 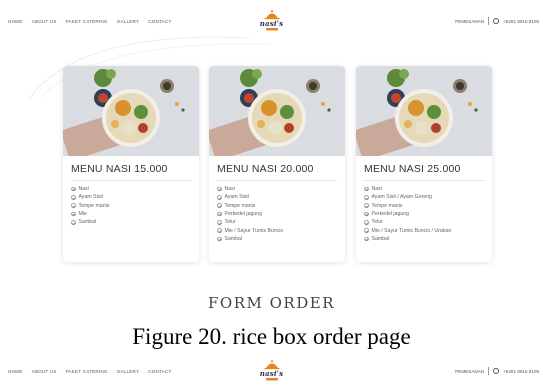 What do you see at coordinates (254, 230) in the screenshot?
I see `item-label: Mie / Sayur Tumis Buncis` at bounding box center [254, 230].